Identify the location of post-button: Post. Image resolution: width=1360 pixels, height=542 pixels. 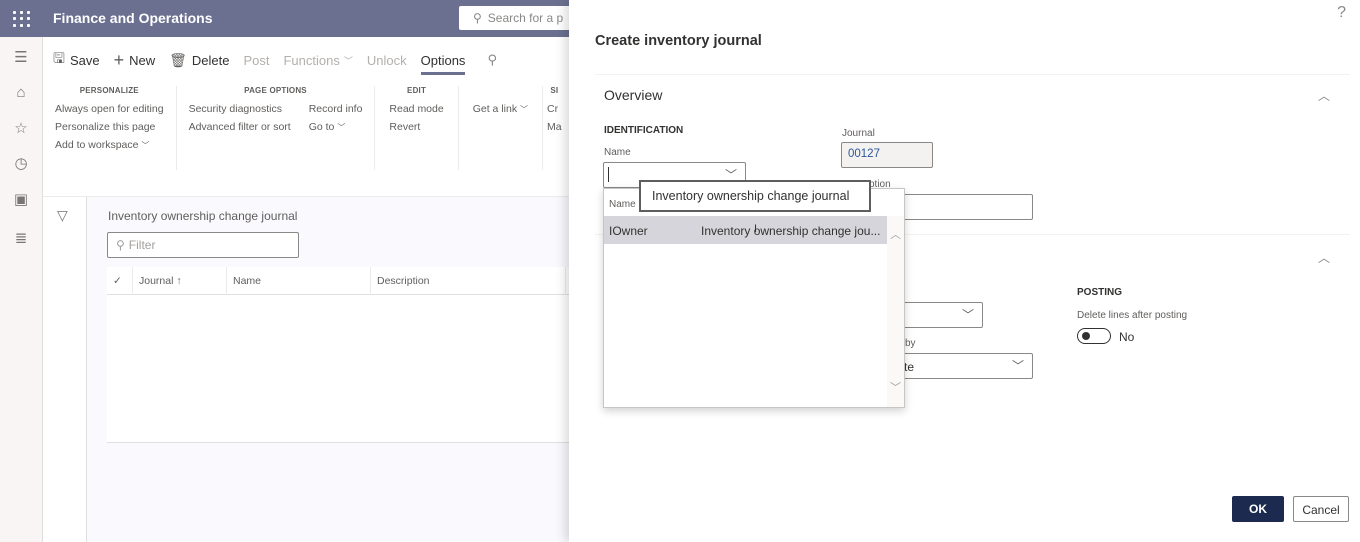
(256, 60).